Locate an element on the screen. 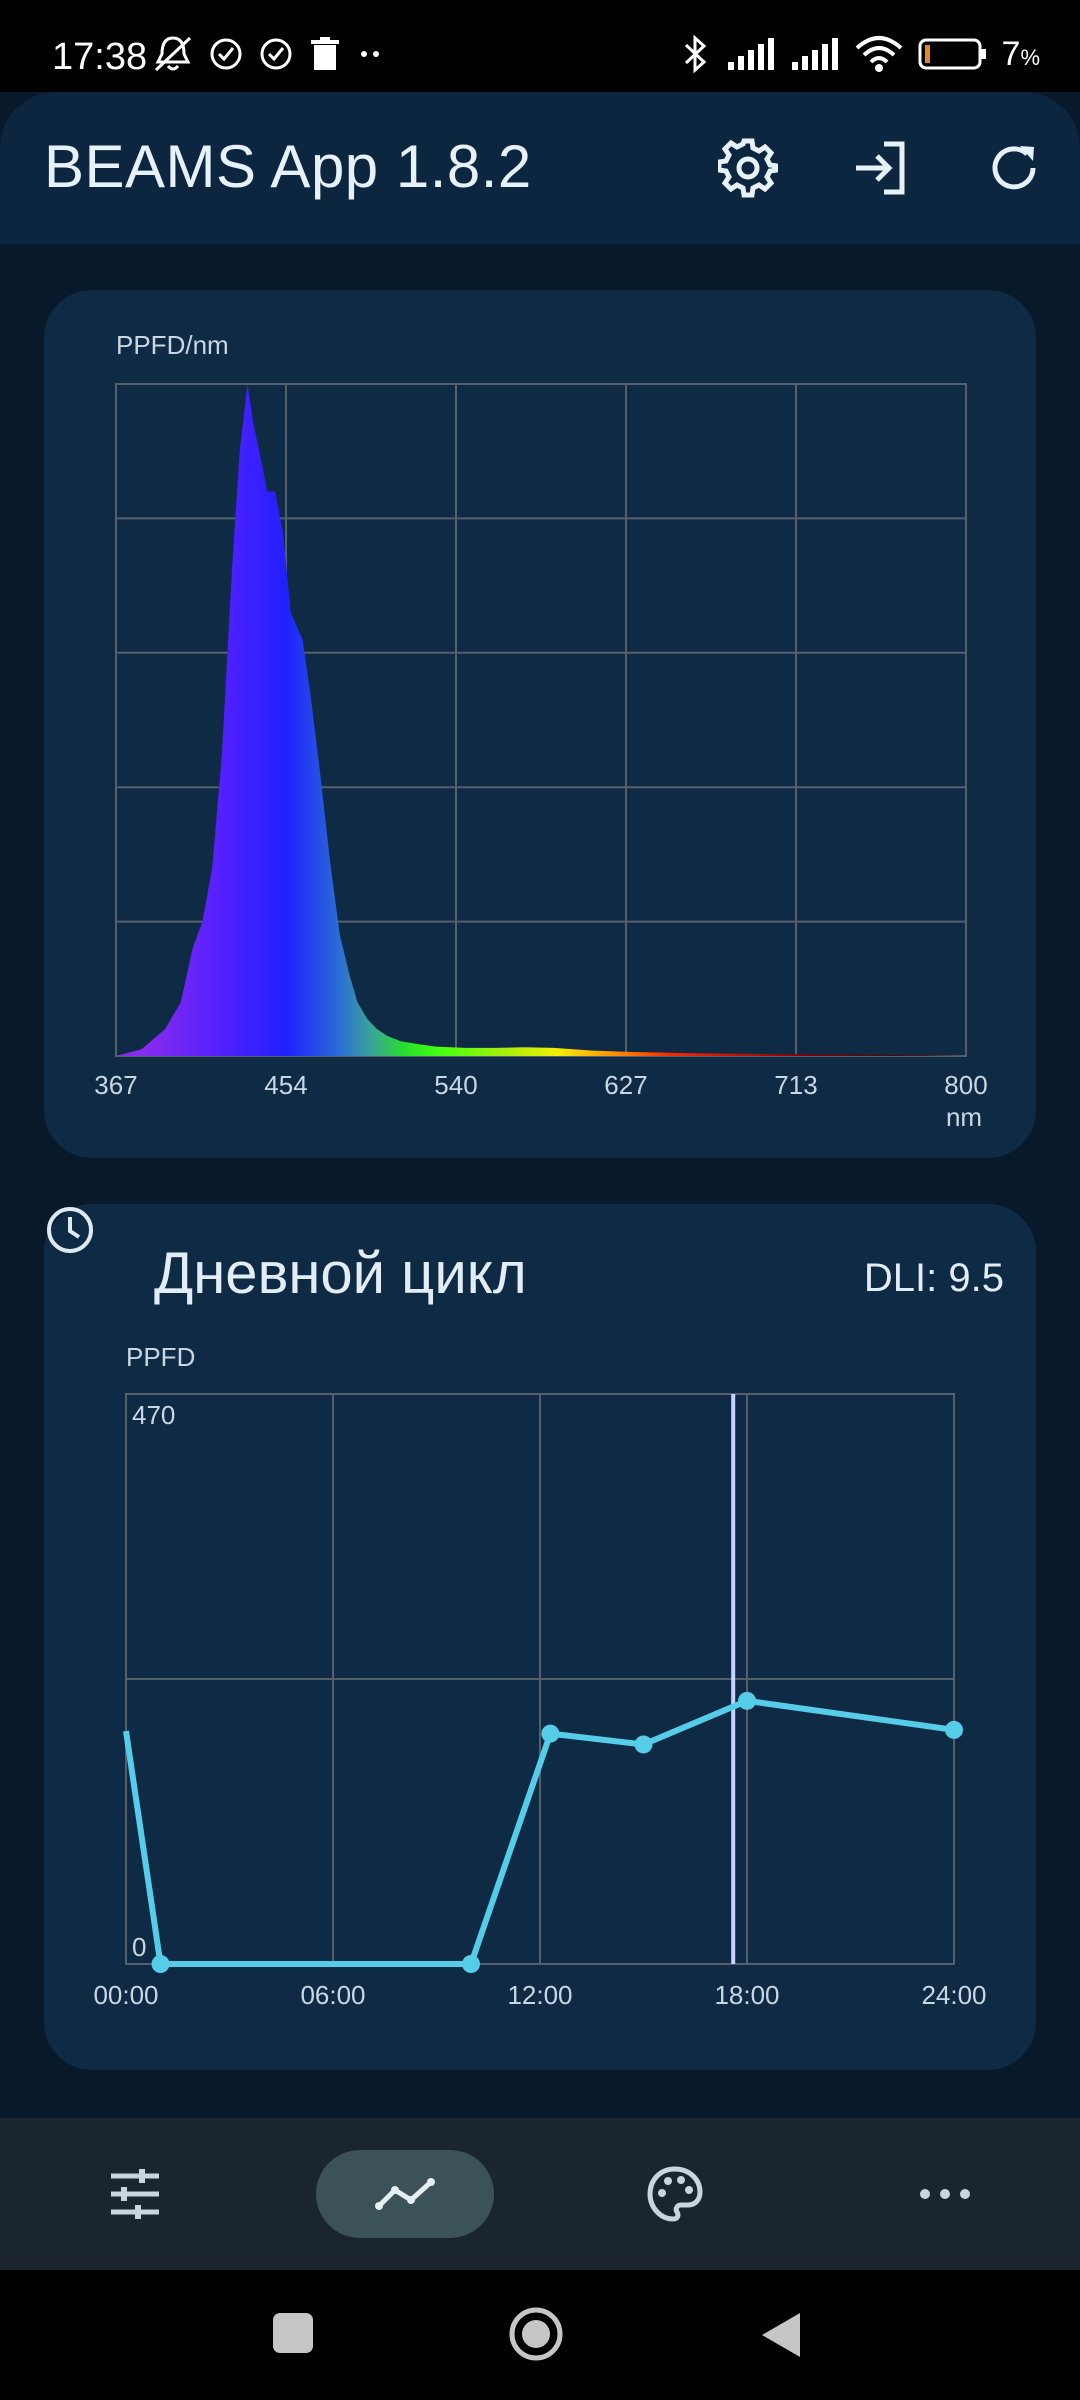 The height and width of the screenshot is (2400, 1080). nav-palette is located at coordinates (675, 2194).